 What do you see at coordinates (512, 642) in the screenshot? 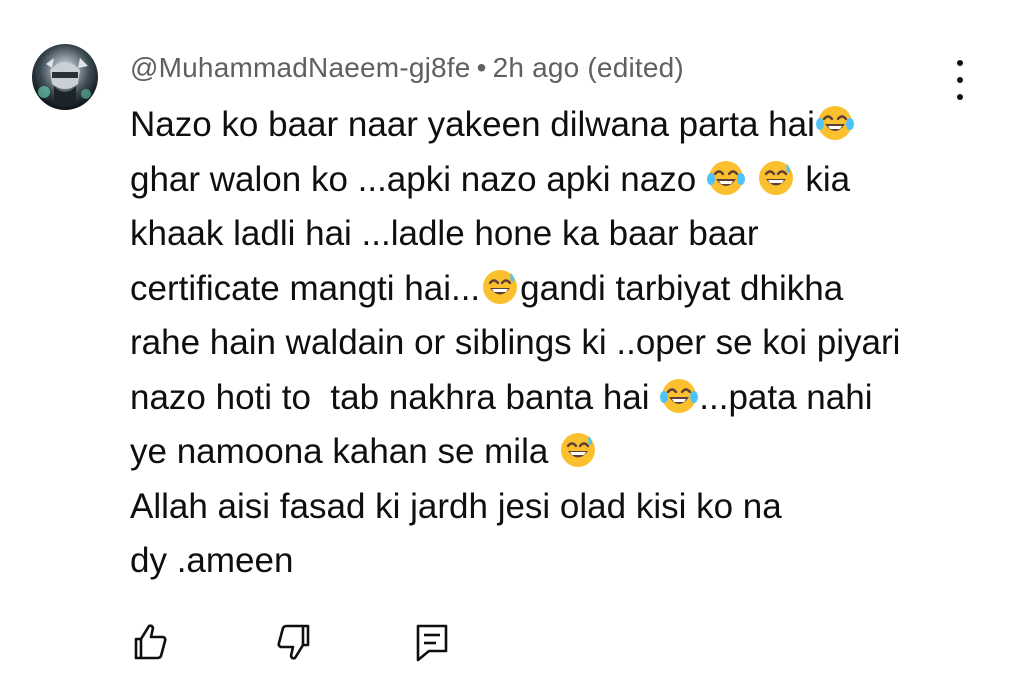
I see `comment-actions` at bounding box center [512, 642].